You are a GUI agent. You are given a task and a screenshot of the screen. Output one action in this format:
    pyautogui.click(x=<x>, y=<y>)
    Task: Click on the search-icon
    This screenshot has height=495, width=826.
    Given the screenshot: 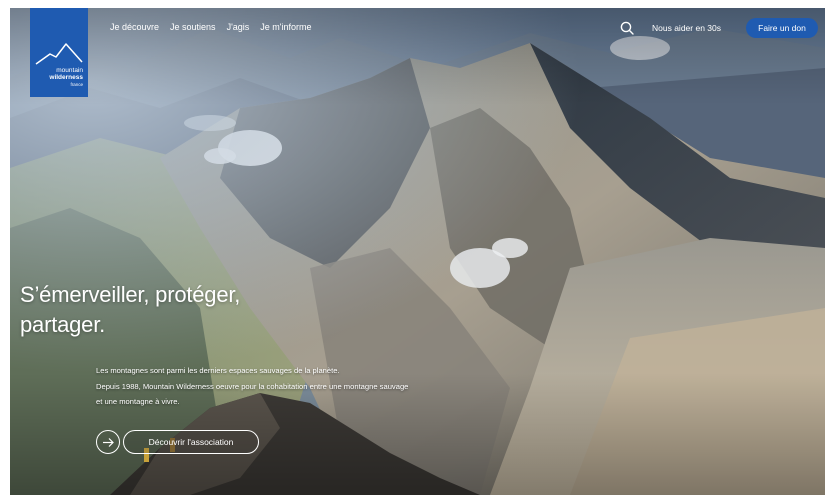 What is the action you would take?
    pyautogui.click(x=627, y=28)
    